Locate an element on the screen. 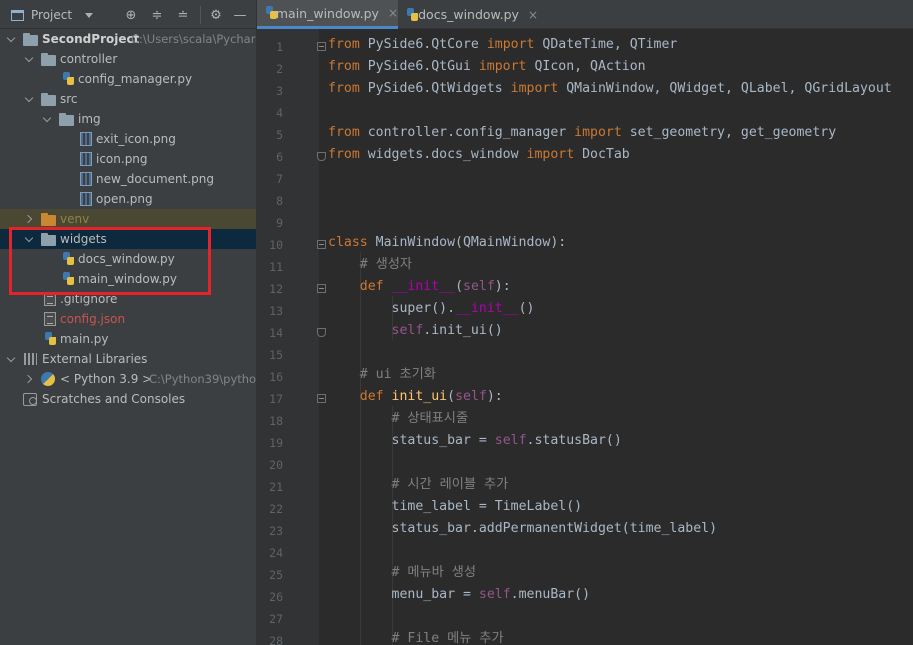 This screenshot has width=913, height=645. code-line: class MainWindow(QMainWindow): is located at coordinates (447, 243).